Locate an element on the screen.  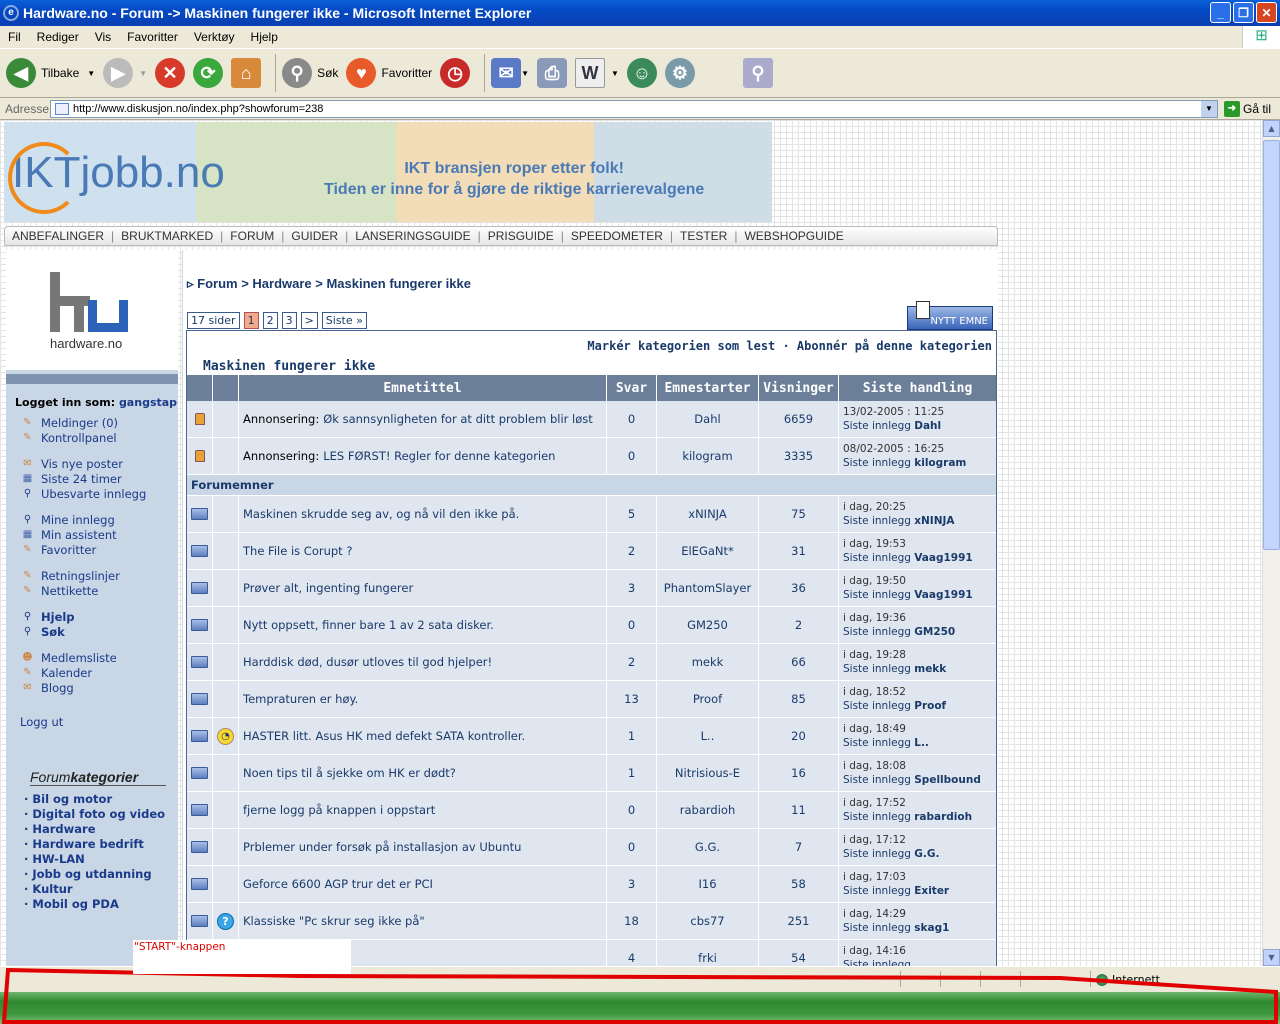
vertical-scrollbar: ▲ ▼ is located at coordinates (1271, 543).